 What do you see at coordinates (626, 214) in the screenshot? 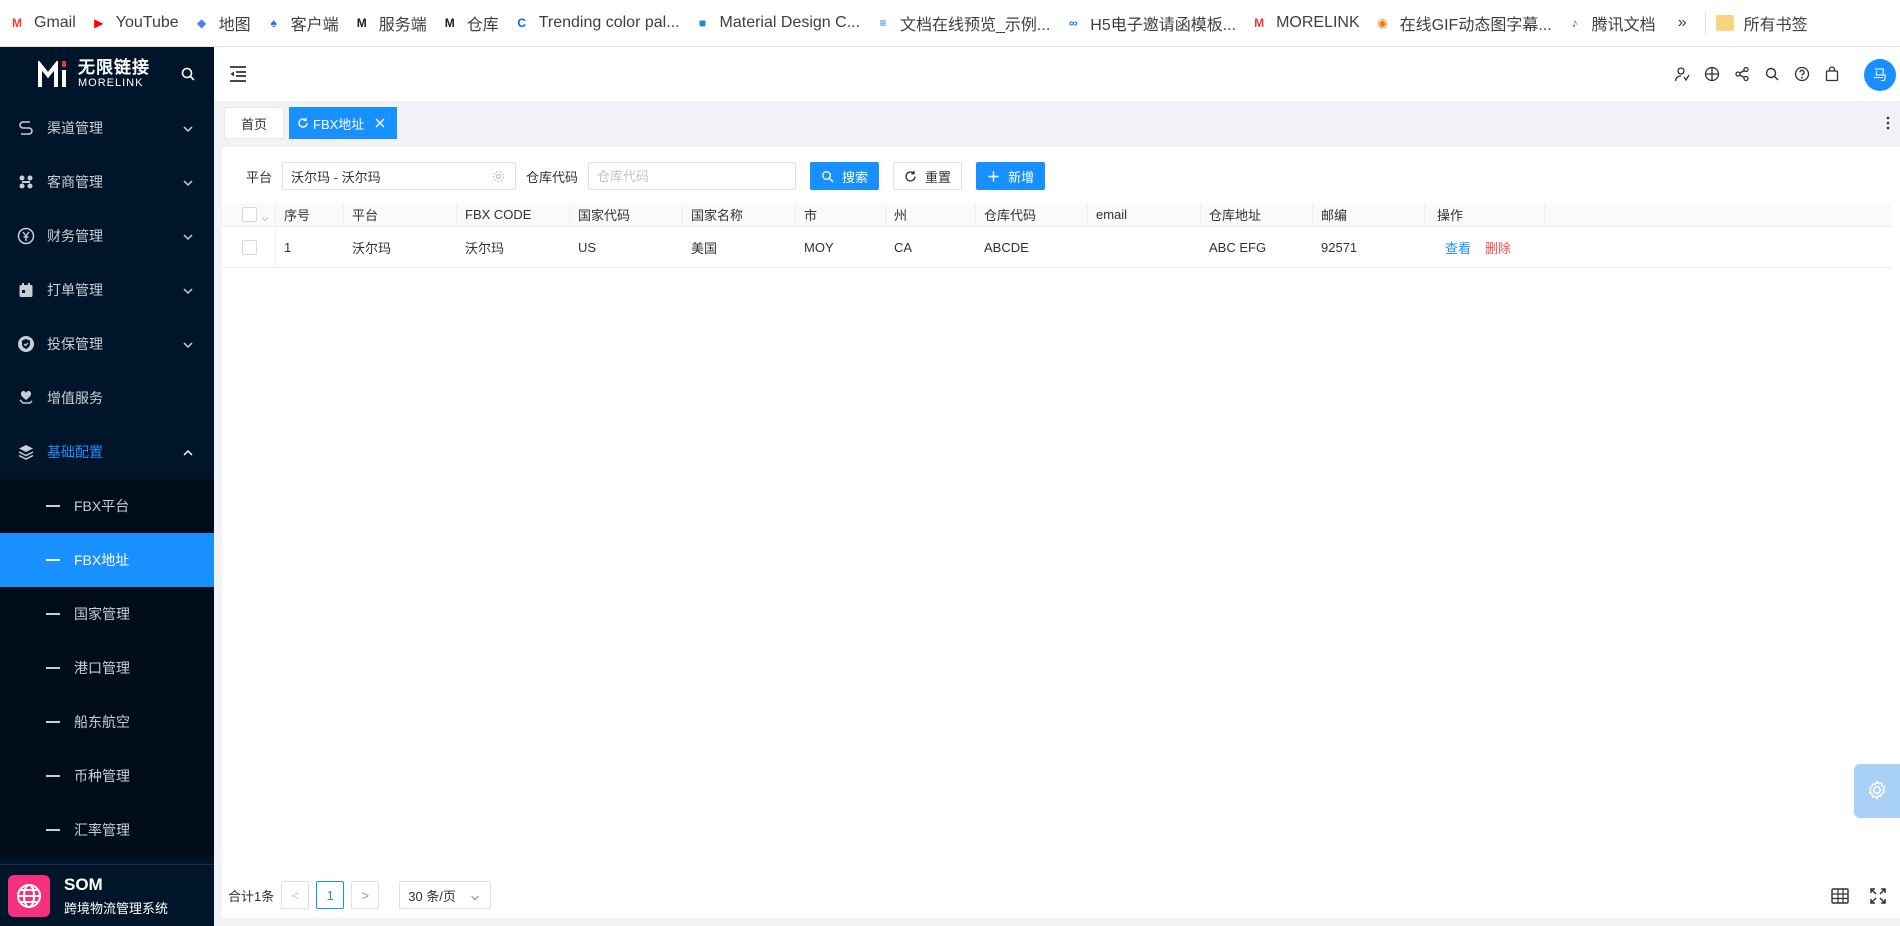
I see `column-header: 国家代码` at bounding box center [626, 214].